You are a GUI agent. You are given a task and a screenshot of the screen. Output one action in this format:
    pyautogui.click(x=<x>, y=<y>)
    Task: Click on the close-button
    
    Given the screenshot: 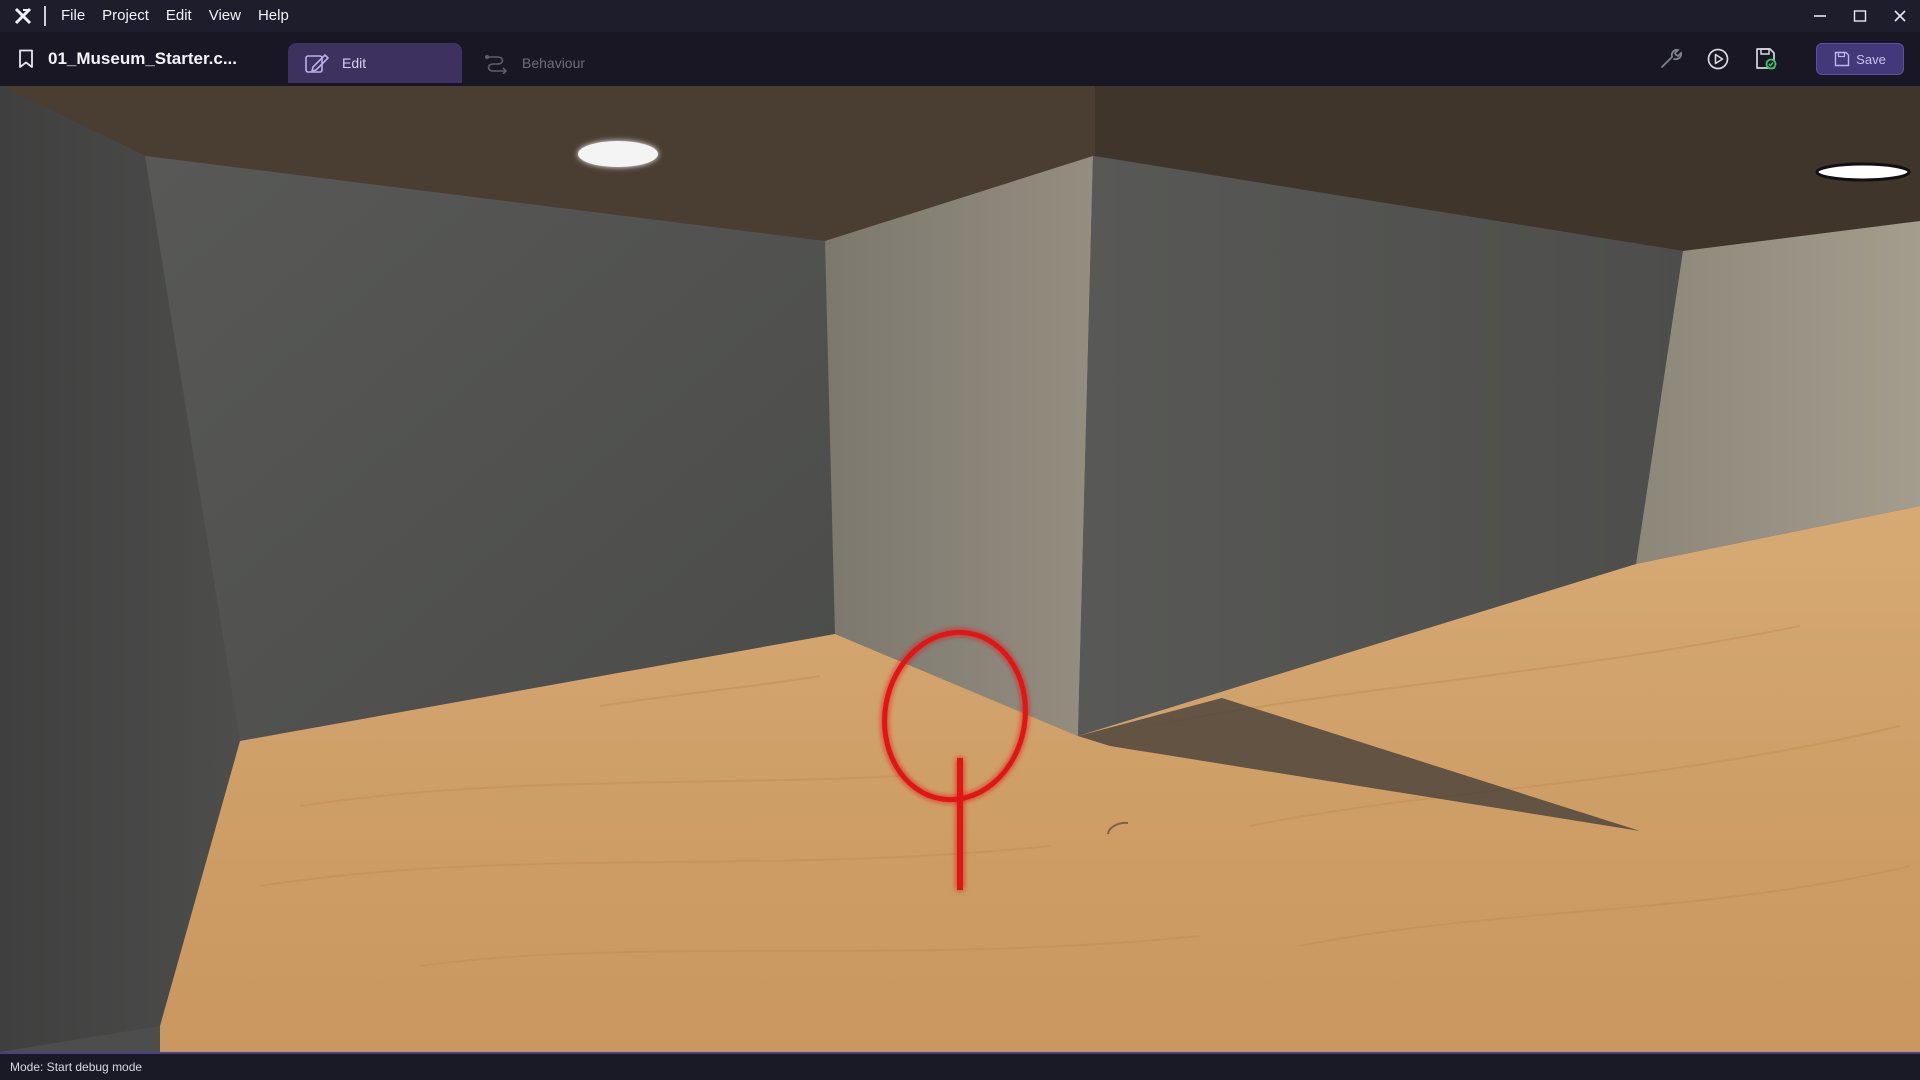 What is the action you would take?
    pyautogui.click(x=1900, y=16)
    